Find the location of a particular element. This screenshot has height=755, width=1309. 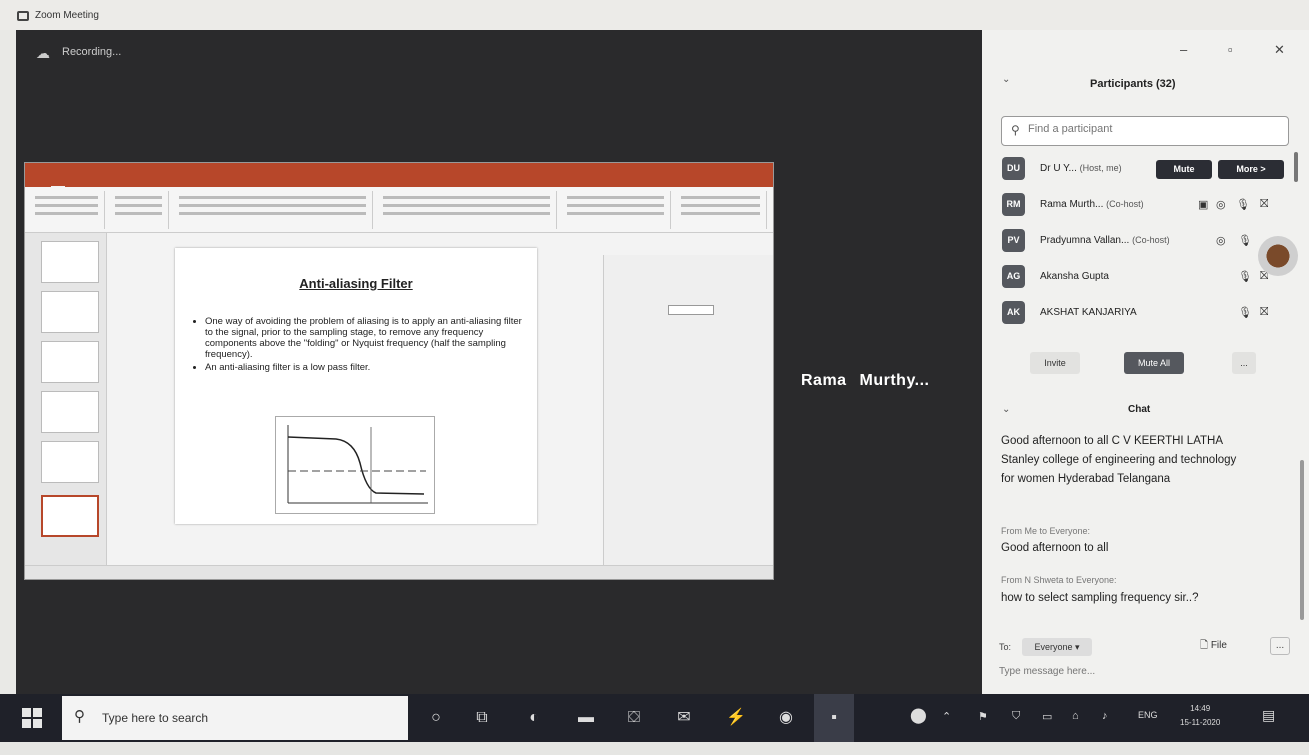

clock-time: 14:49 is located at coordinates (1200, 708).